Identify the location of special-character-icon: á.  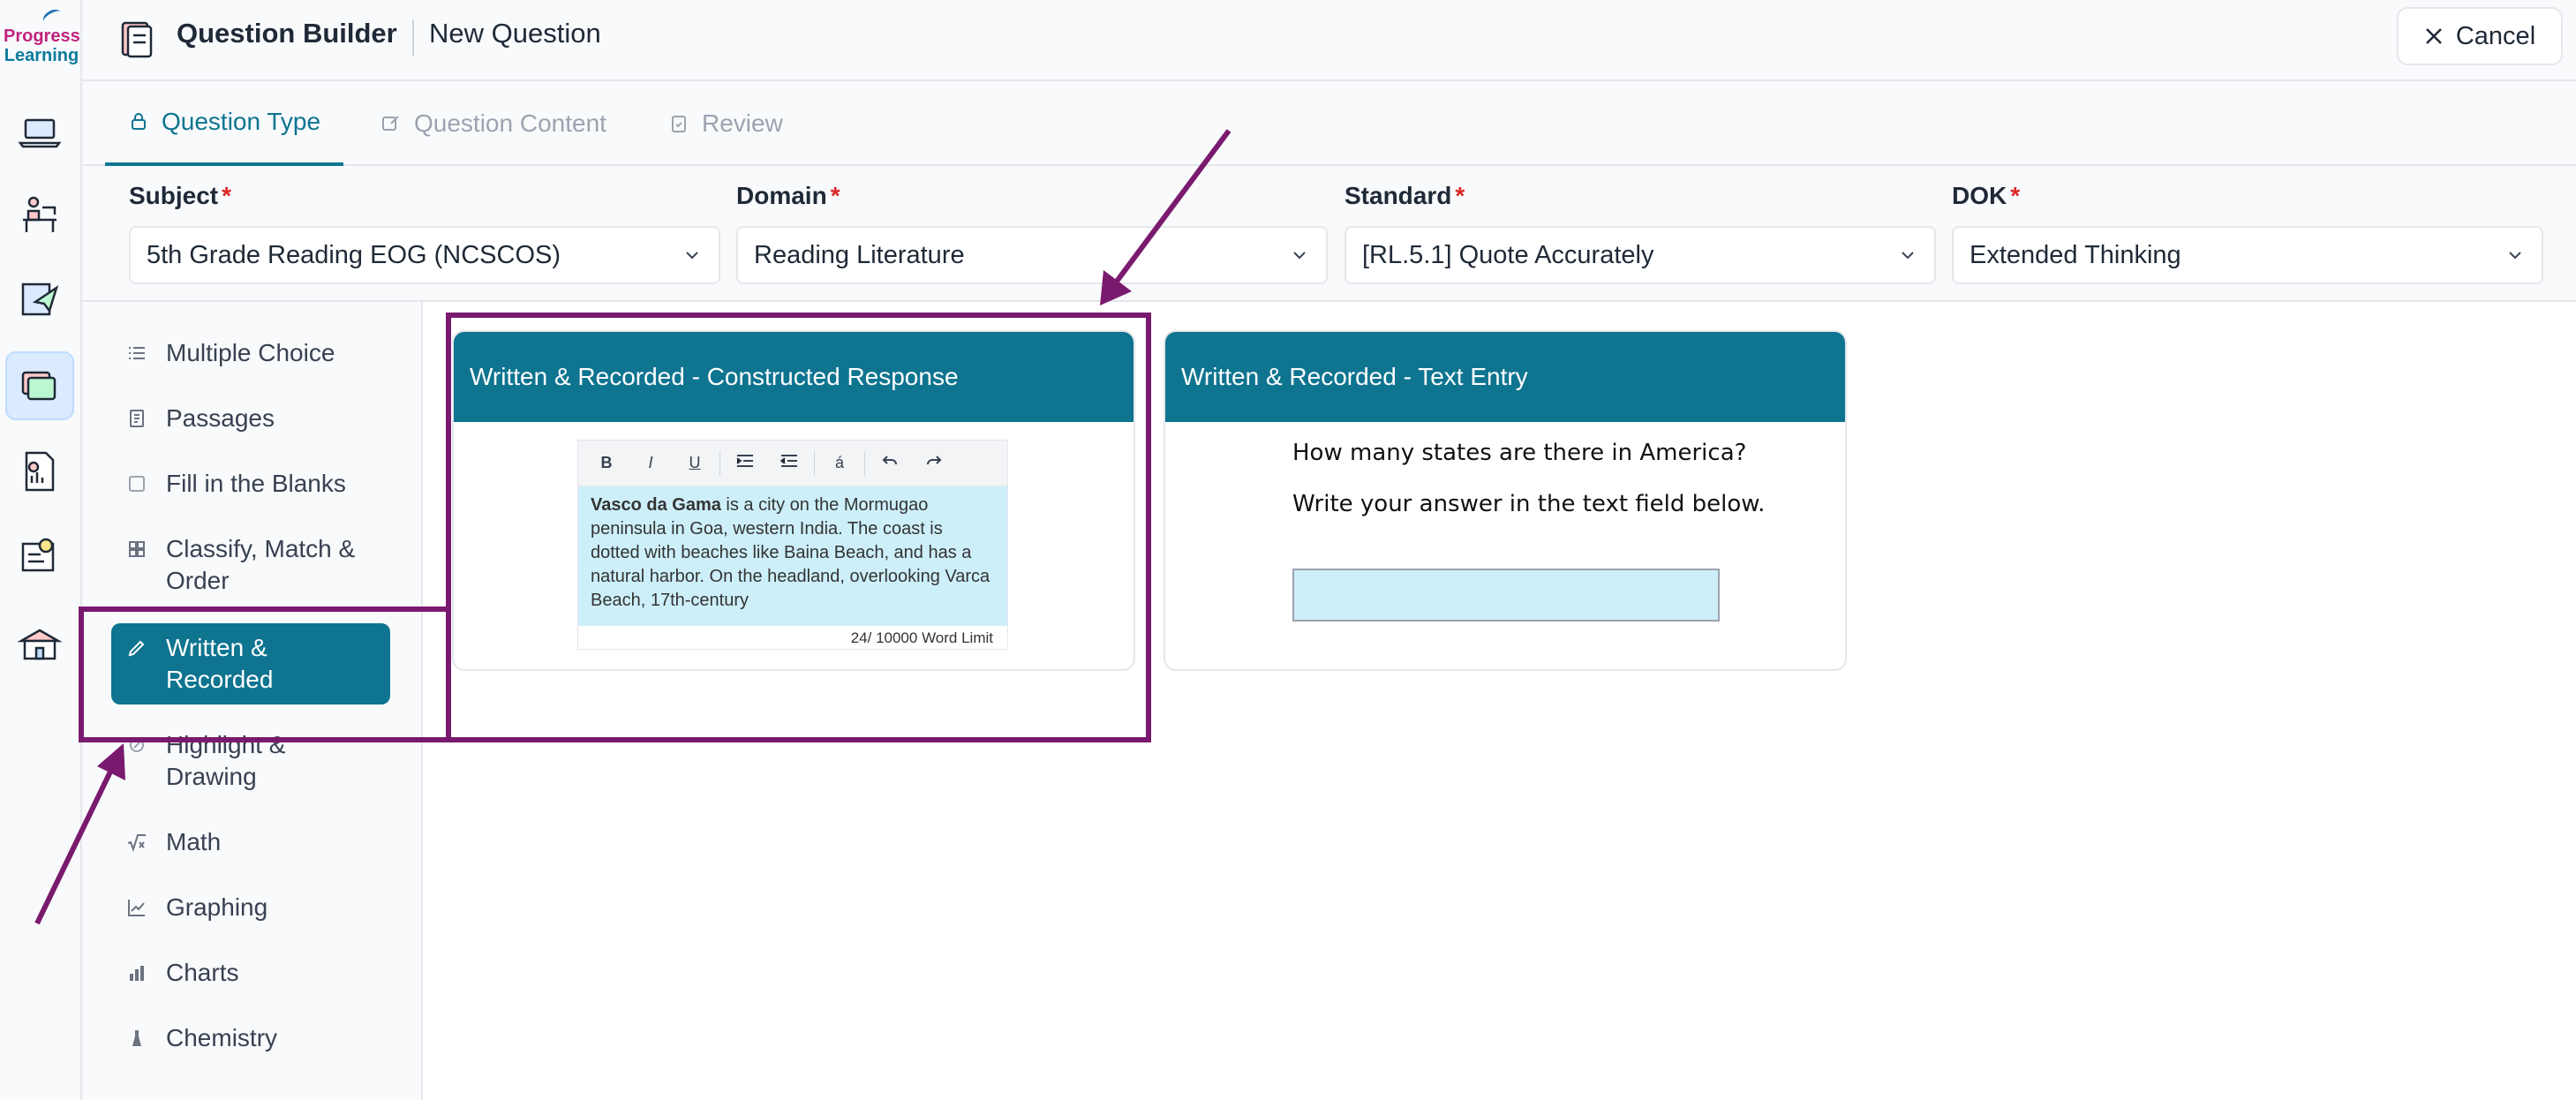
(839, 462).